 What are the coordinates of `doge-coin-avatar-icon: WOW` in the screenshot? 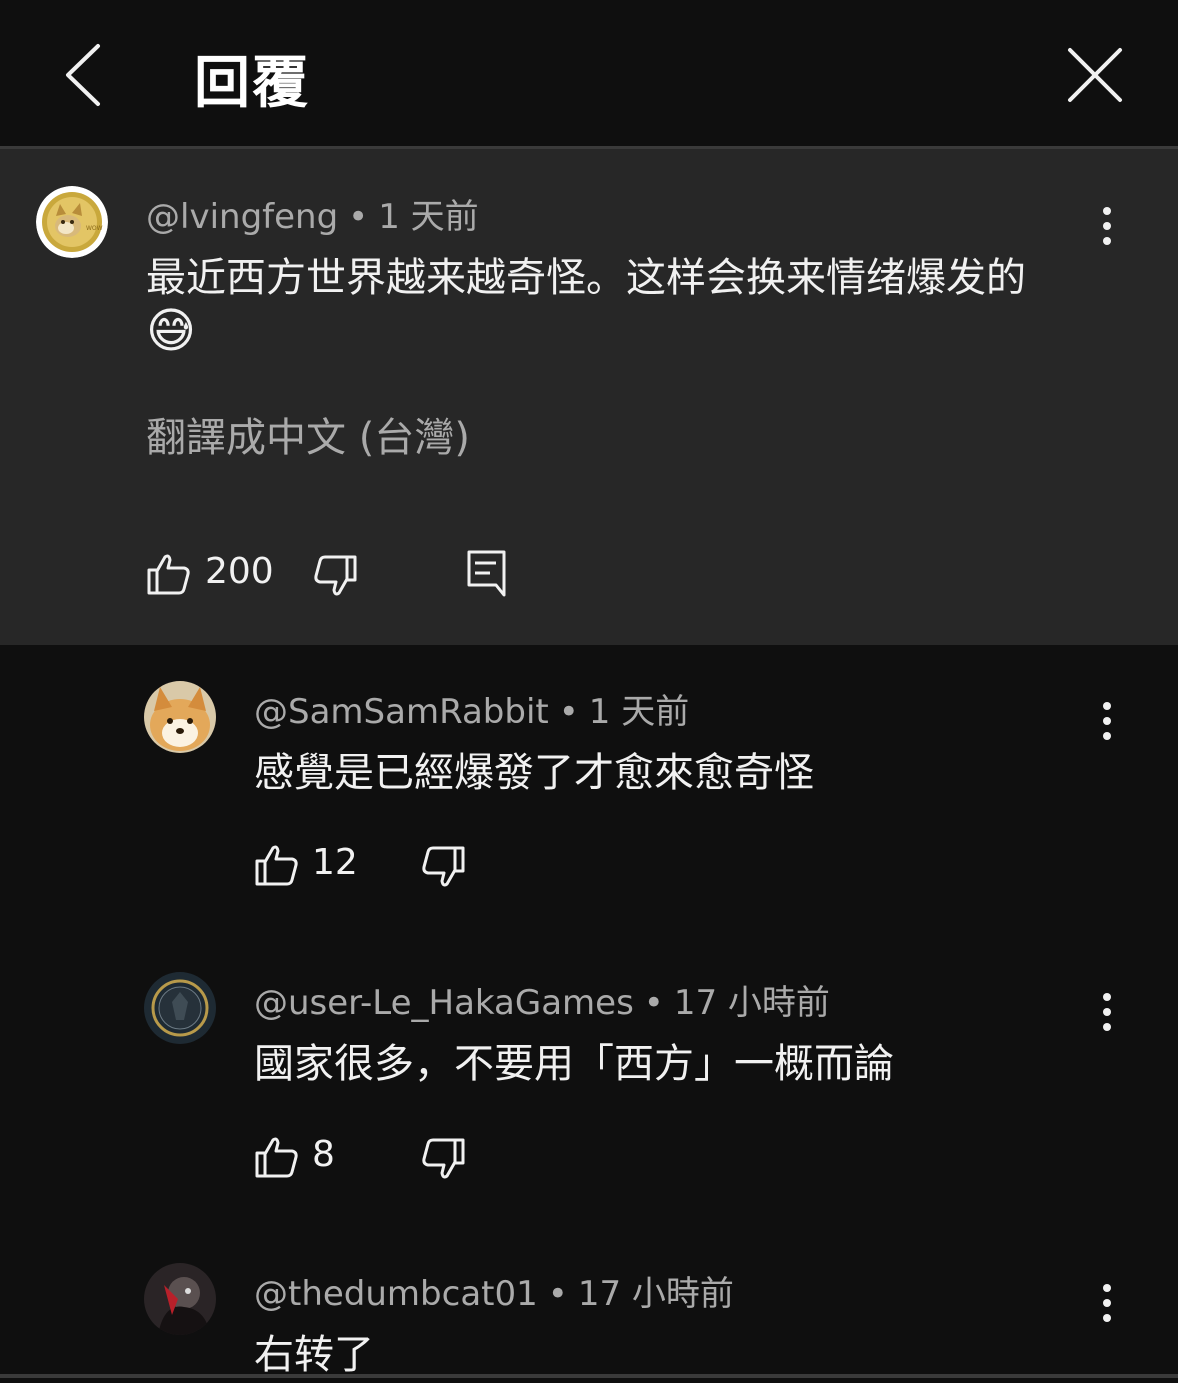 It's located at (72, 222).